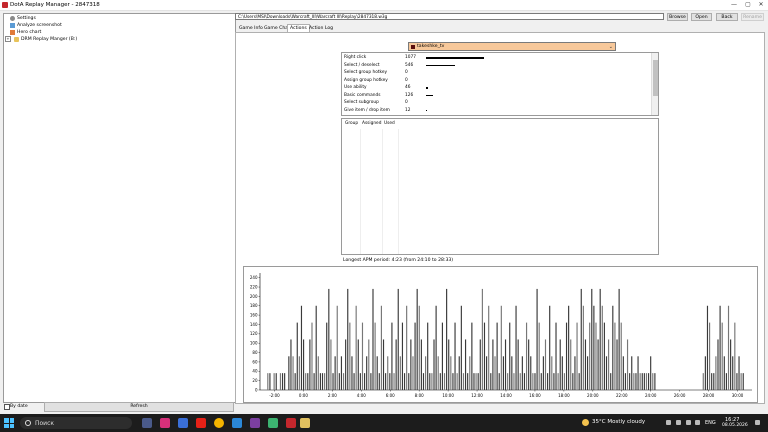 Image resolution: width=768 pixels, height=432 pixels. Describe the element at coordinates (618, 422) in the screenshot. I see `weather-text: 35°C Mostly cloudy` at that location.